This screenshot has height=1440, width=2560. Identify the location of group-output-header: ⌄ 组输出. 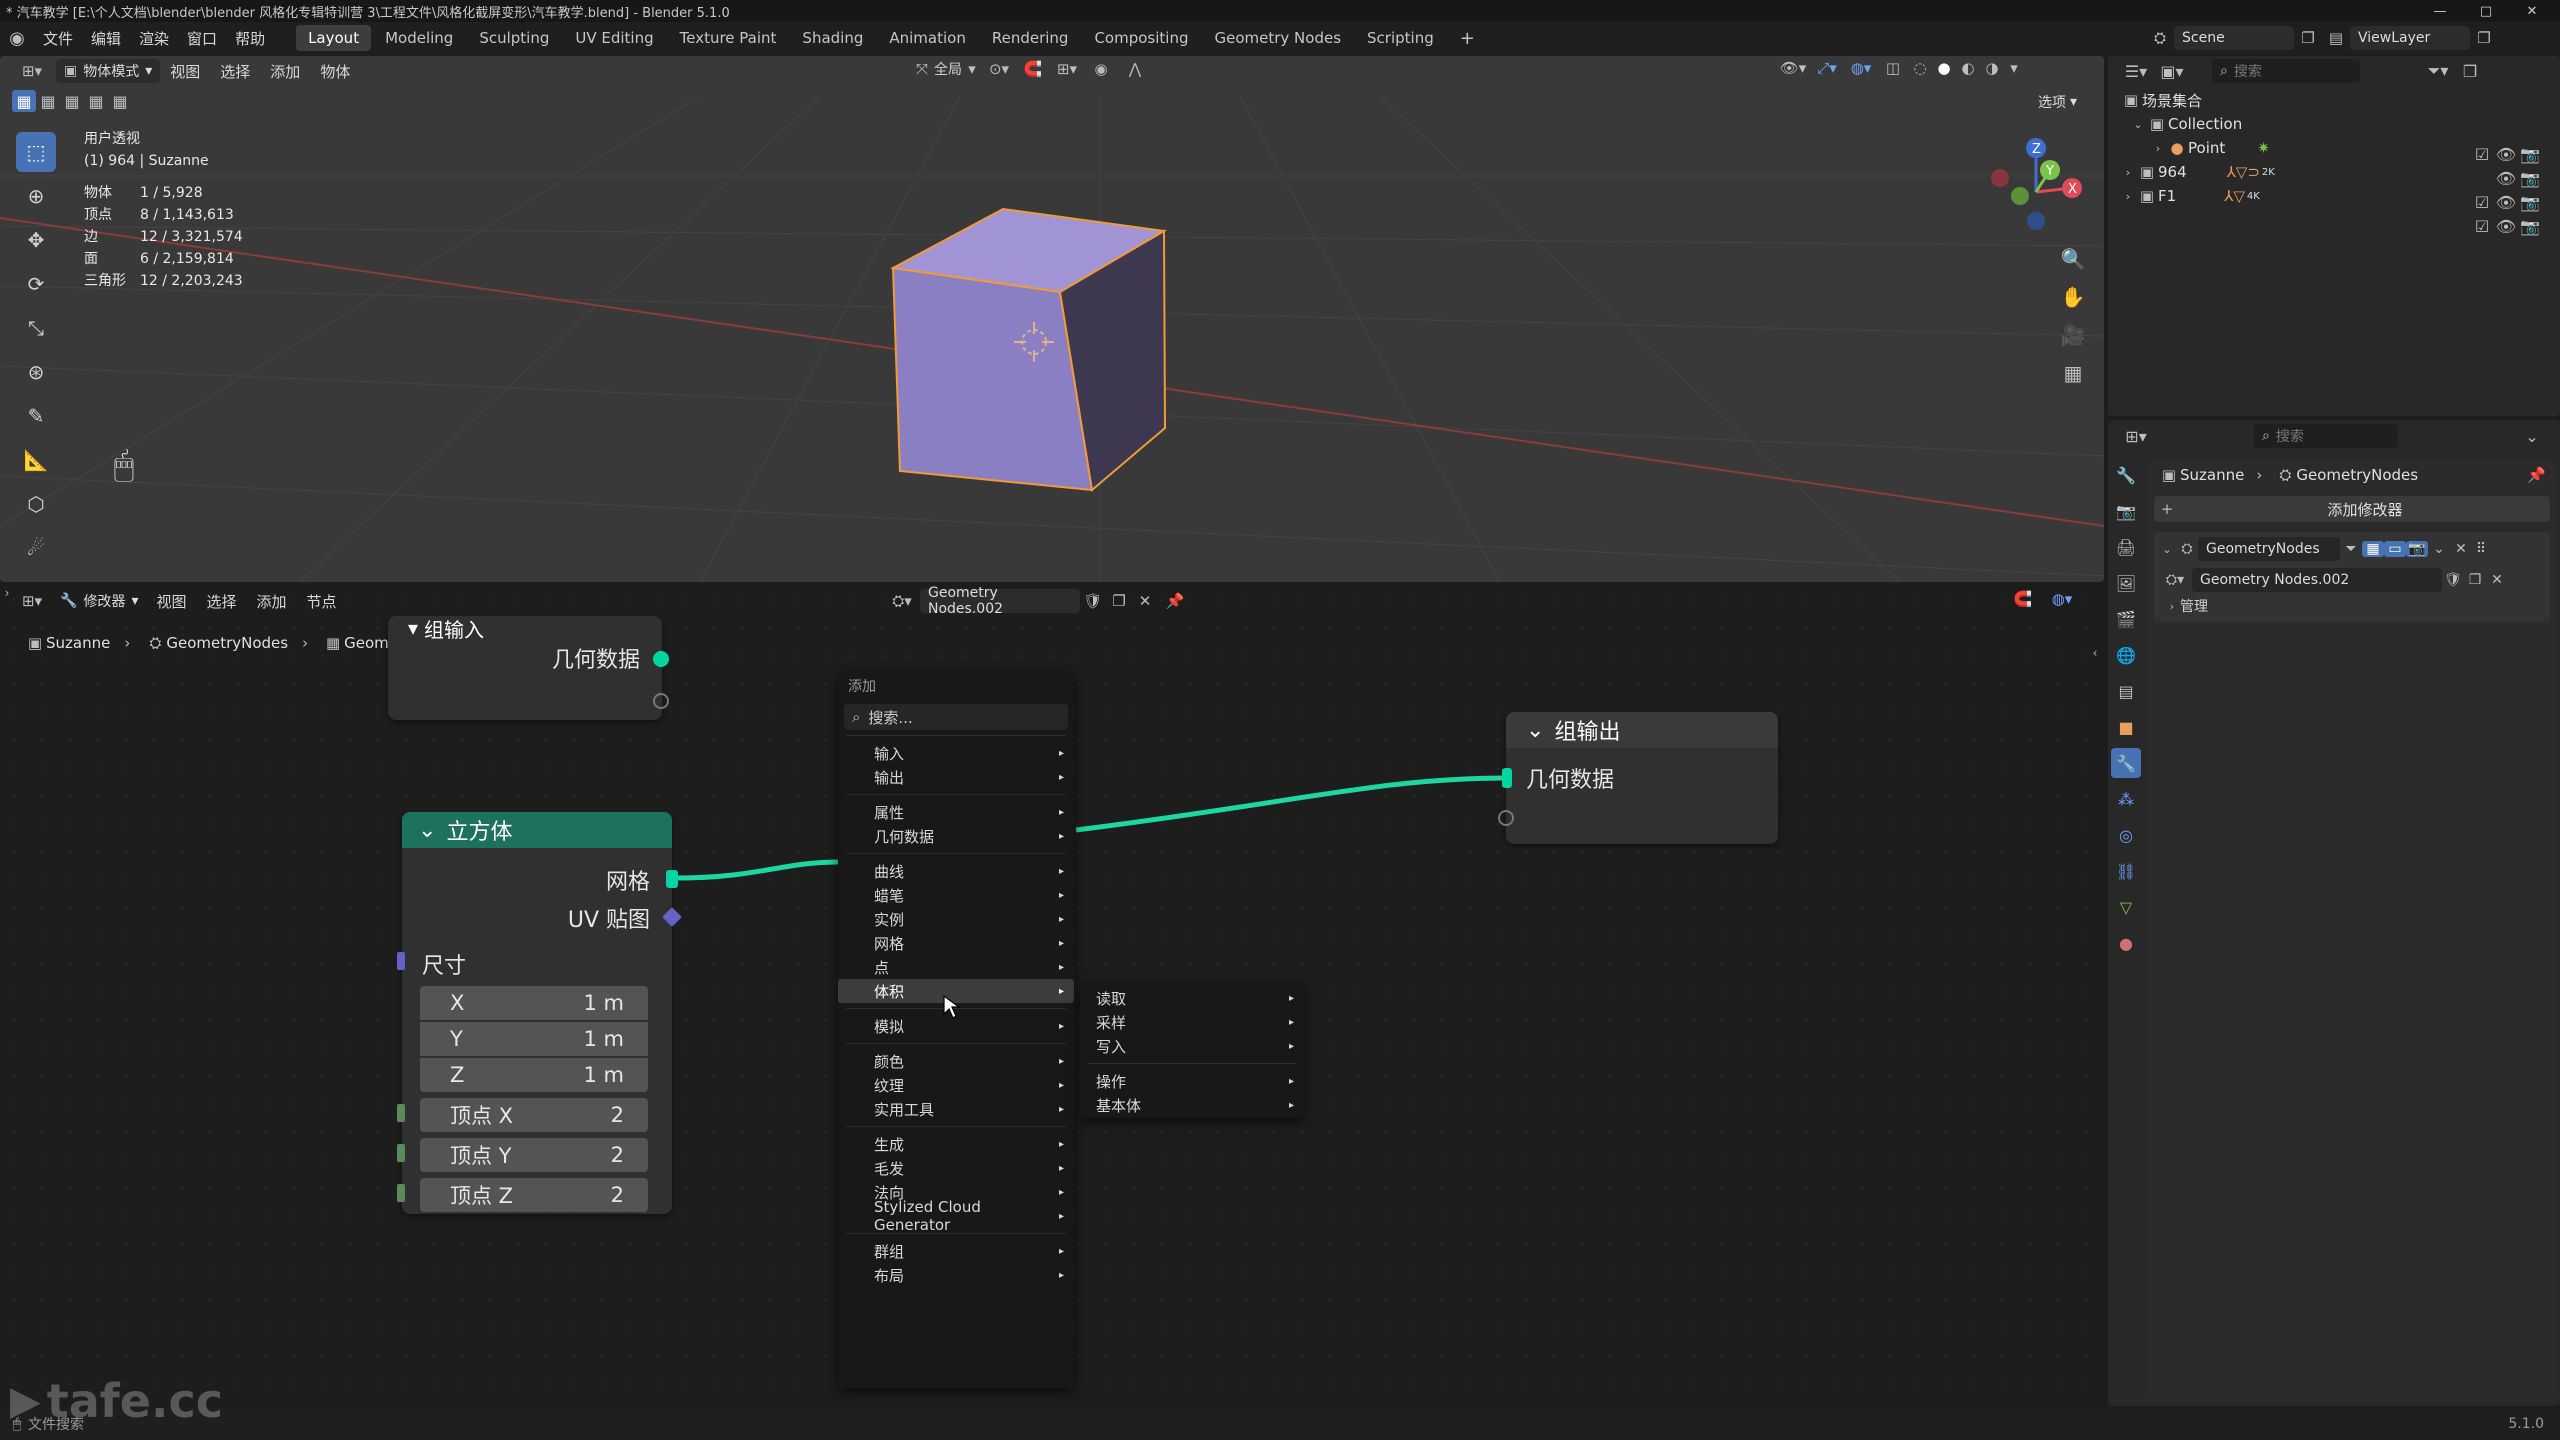
(1642, 730).